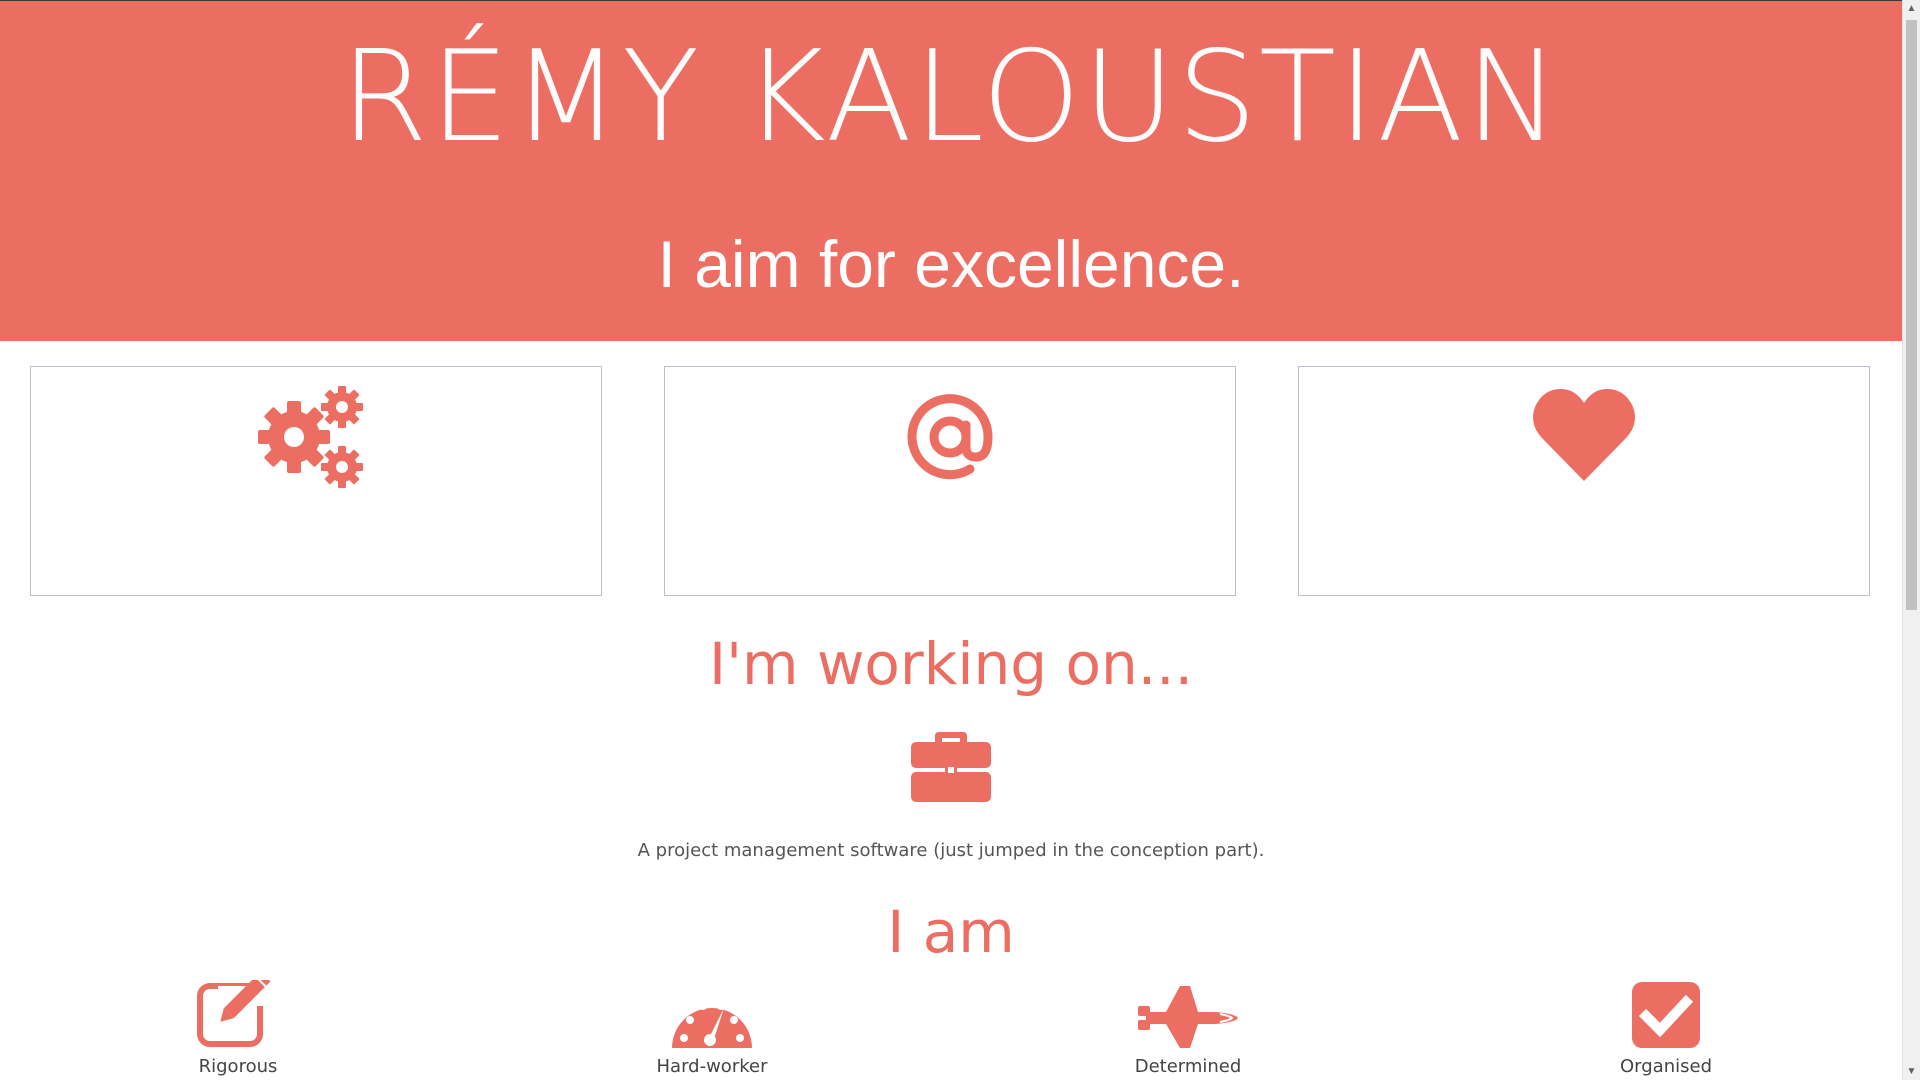  Describe the element at coordinates (950, 440) in the screenshot. I see `at-sign-icon` at that location.